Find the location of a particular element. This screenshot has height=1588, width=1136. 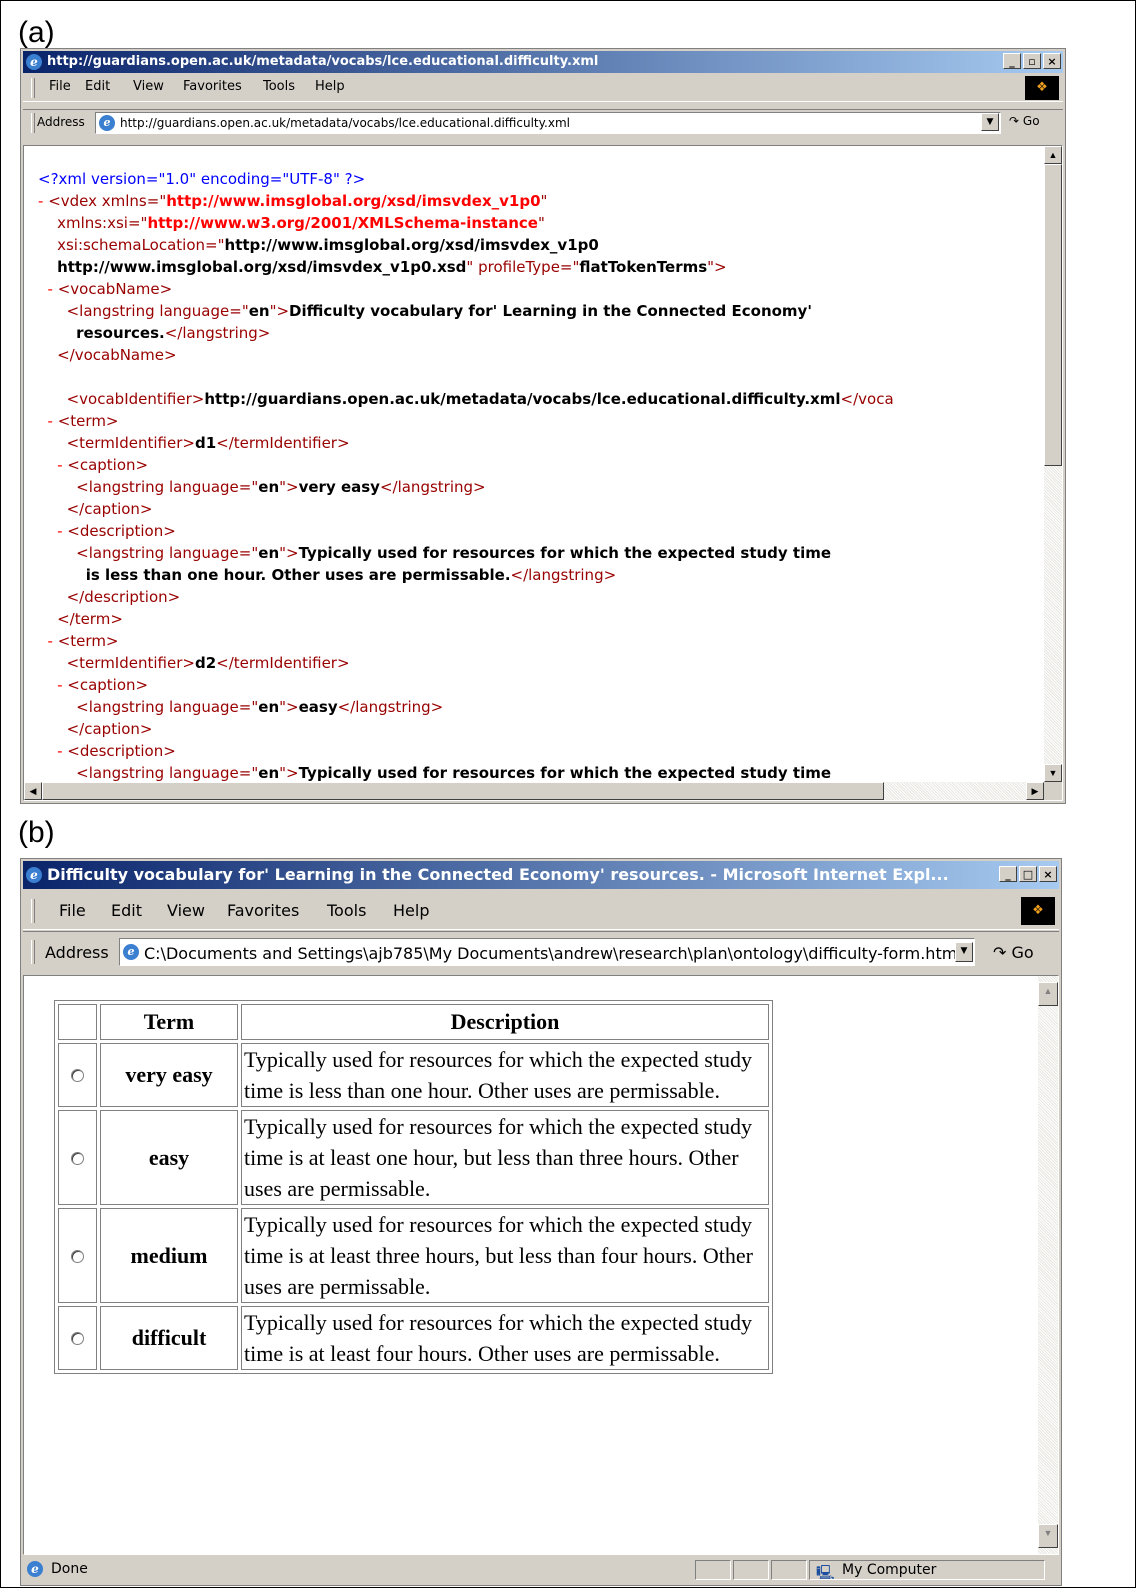

maximize-button: □ is located at coordinates (1028, 874).